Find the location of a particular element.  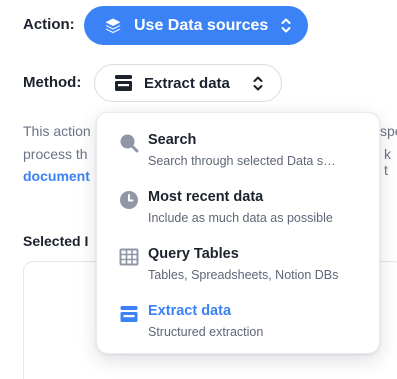

menu-item-title: Search is located at coordinates (172, 140).